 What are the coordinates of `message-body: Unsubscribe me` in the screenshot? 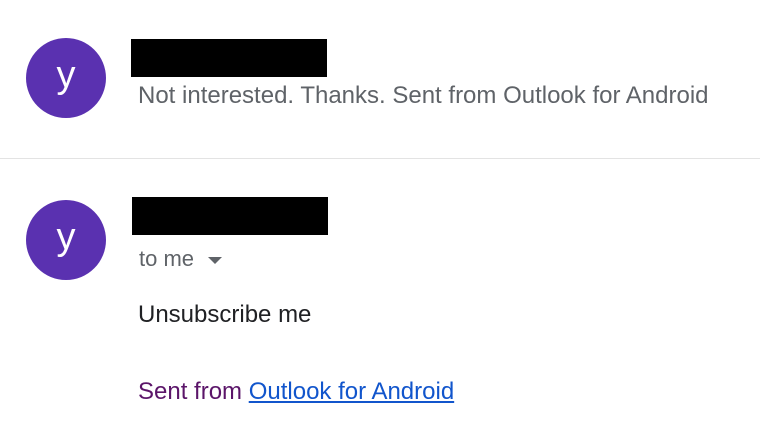 It's located at (225, 314).